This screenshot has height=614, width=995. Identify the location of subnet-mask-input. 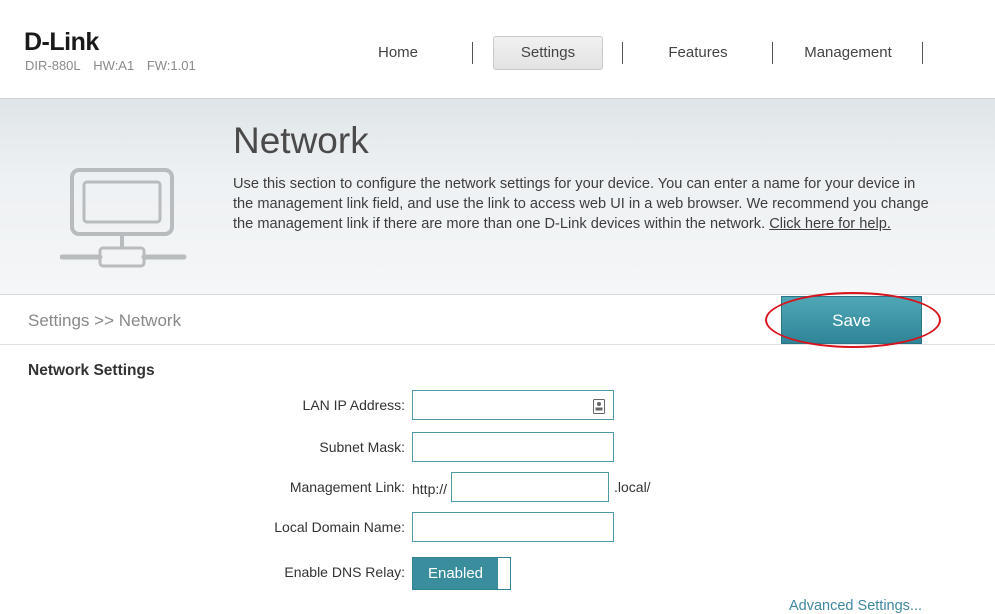
(513, 447).